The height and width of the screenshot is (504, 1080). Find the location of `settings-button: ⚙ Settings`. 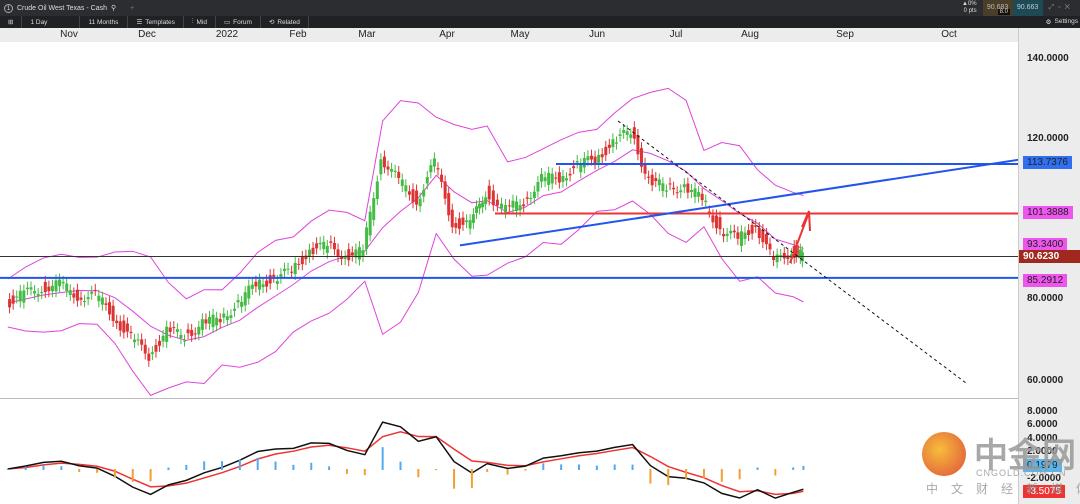

settings-button: ⚙ Settings is located at coordinates (1062, 22).